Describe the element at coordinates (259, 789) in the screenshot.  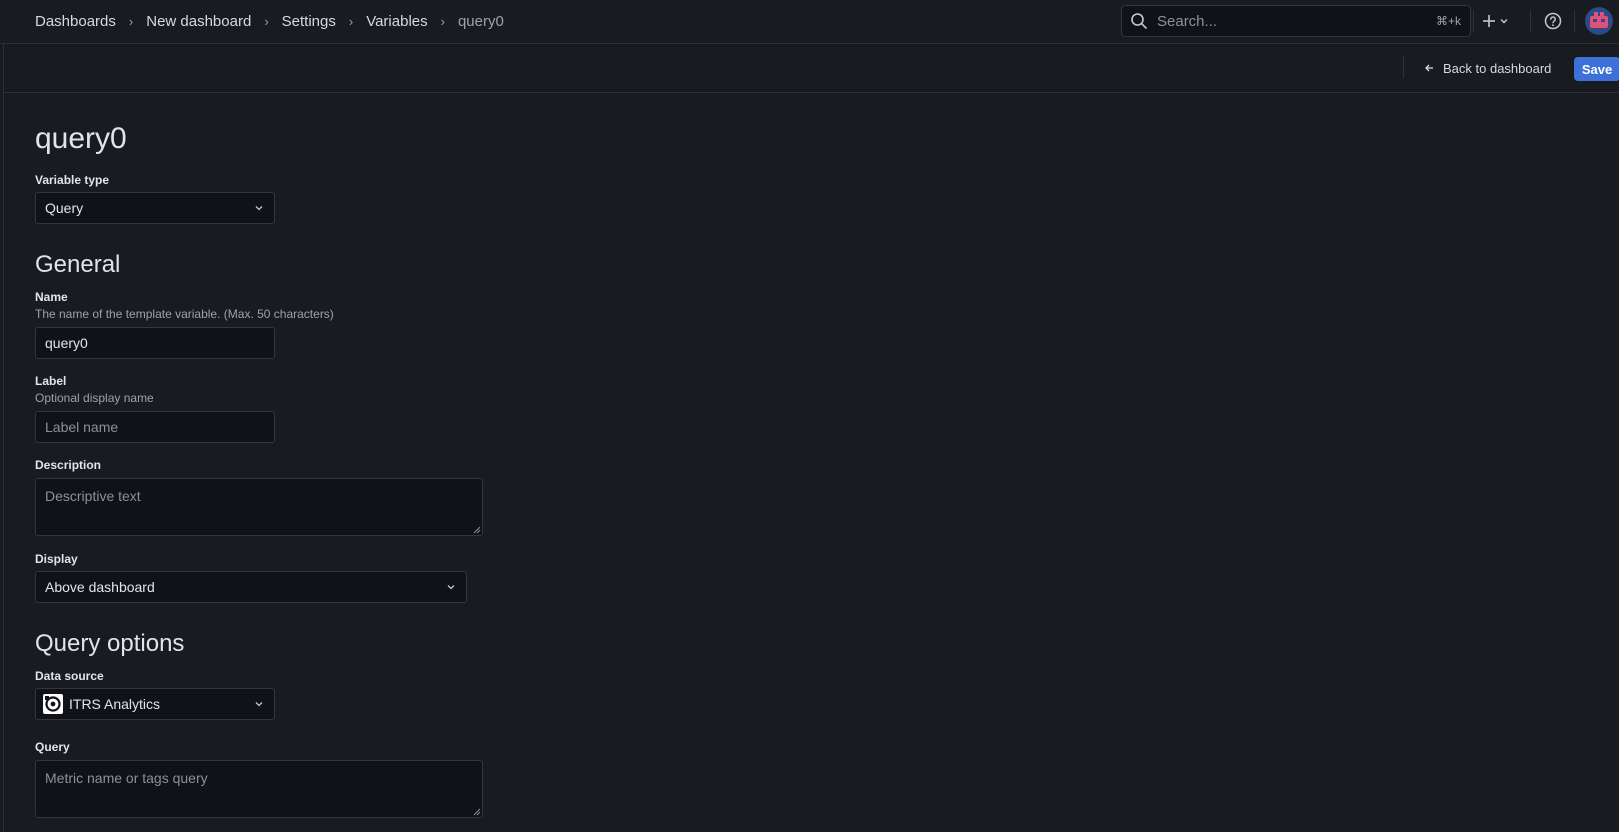
I see `query-textarea: Metric name or tags query` at that location.